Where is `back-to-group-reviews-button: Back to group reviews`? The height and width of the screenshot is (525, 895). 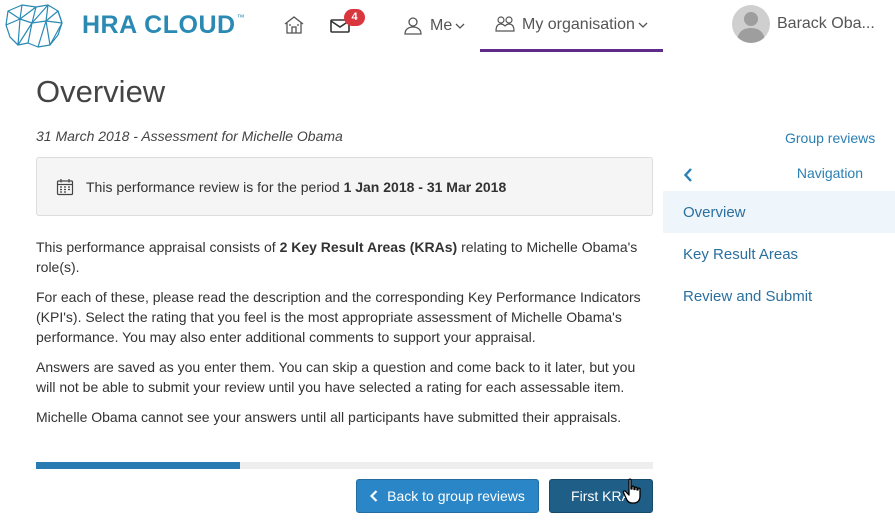
back-to-group-reviews-button: Back to group reviews is located at coordinates (447, 496).